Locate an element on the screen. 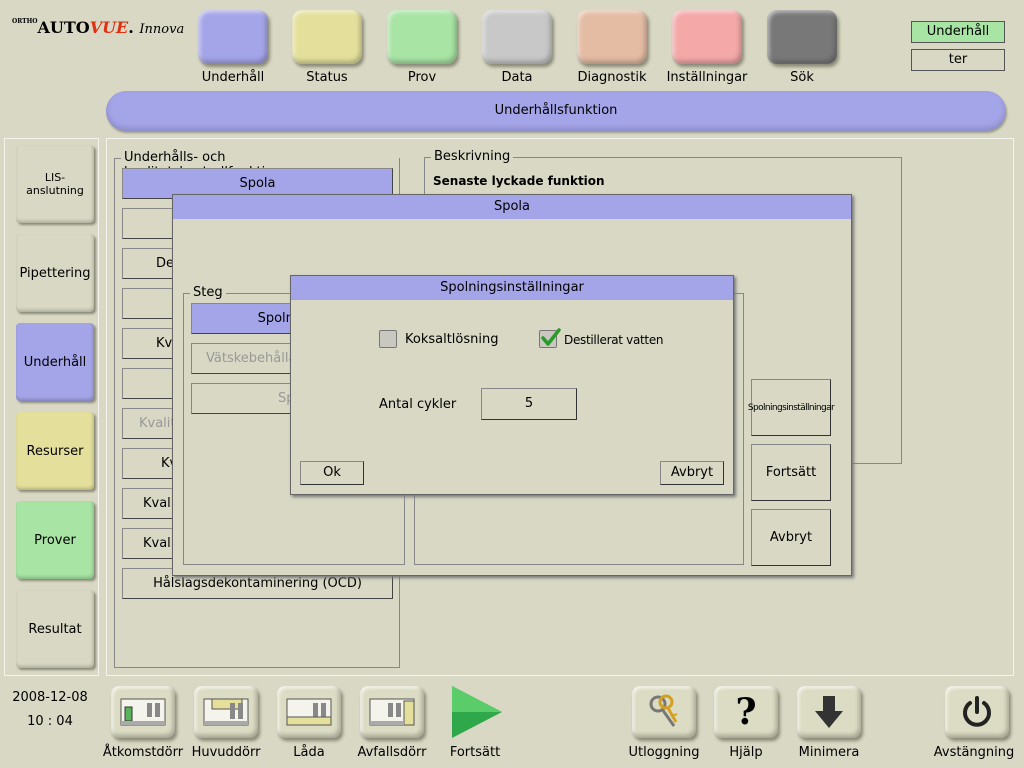  sidebar-item-results: Resultat is located at coordinates (55, 629).